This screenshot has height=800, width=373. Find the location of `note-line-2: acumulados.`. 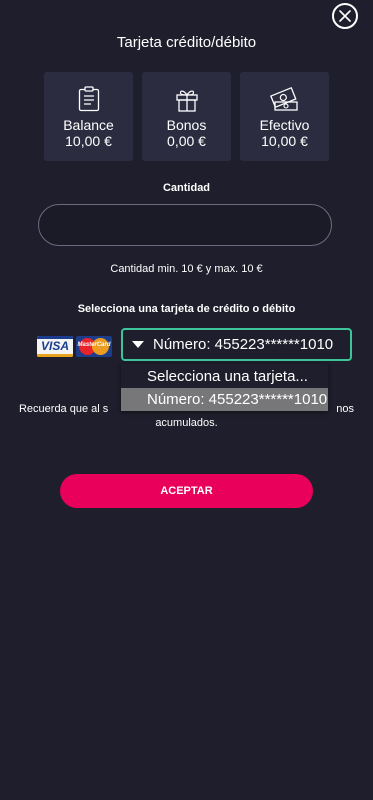

note-line-2: acumulados. is located at coordinates (186, 423).